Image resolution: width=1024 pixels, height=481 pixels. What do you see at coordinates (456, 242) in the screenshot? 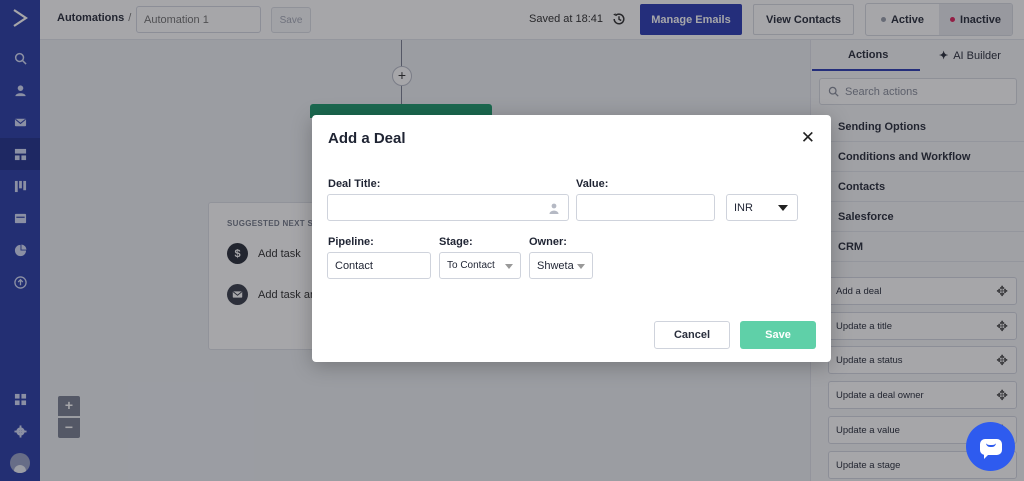
I see `stage-label: Stage:` at bounding box center [456, 242].